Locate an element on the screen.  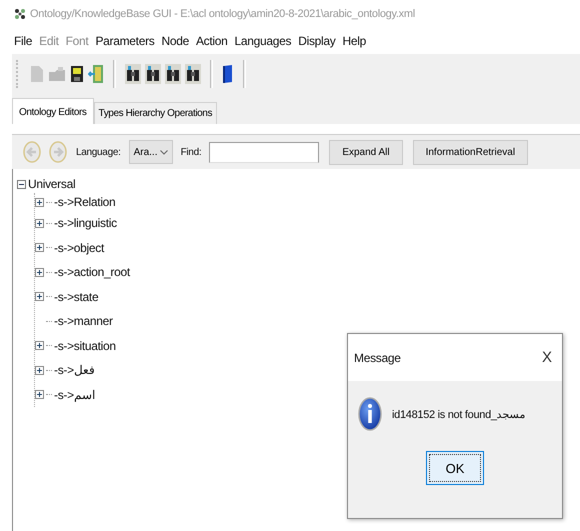
save-icon is located at coordinates (77, 74).